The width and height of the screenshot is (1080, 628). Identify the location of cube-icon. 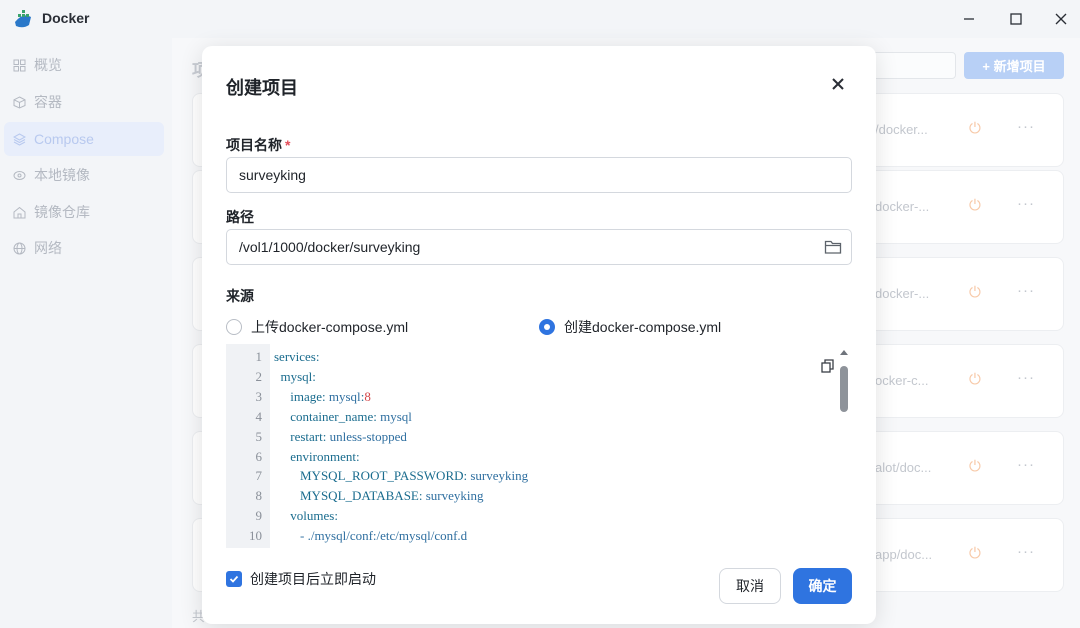
(19, 102).